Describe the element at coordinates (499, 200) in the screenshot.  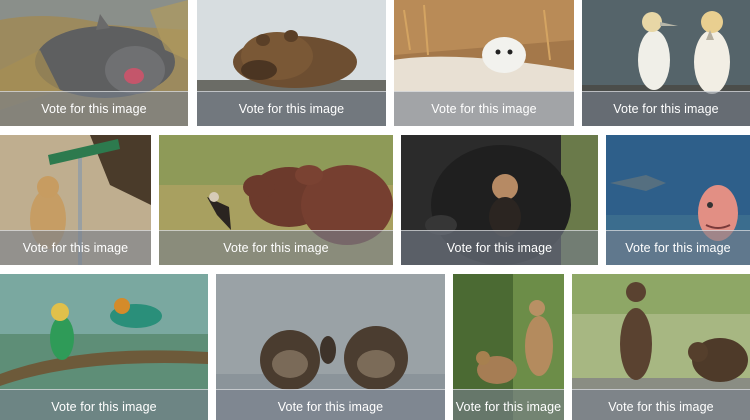
I see `gallery-tile-chimpanzee: Vote for this image` at that location.